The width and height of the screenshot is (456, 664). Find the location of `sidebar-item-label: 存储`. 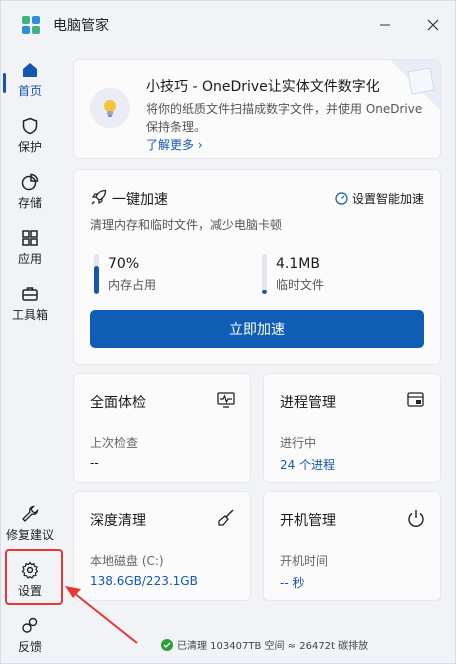

sidebar-item-label: 存储 is located at coordinates (29, 203).